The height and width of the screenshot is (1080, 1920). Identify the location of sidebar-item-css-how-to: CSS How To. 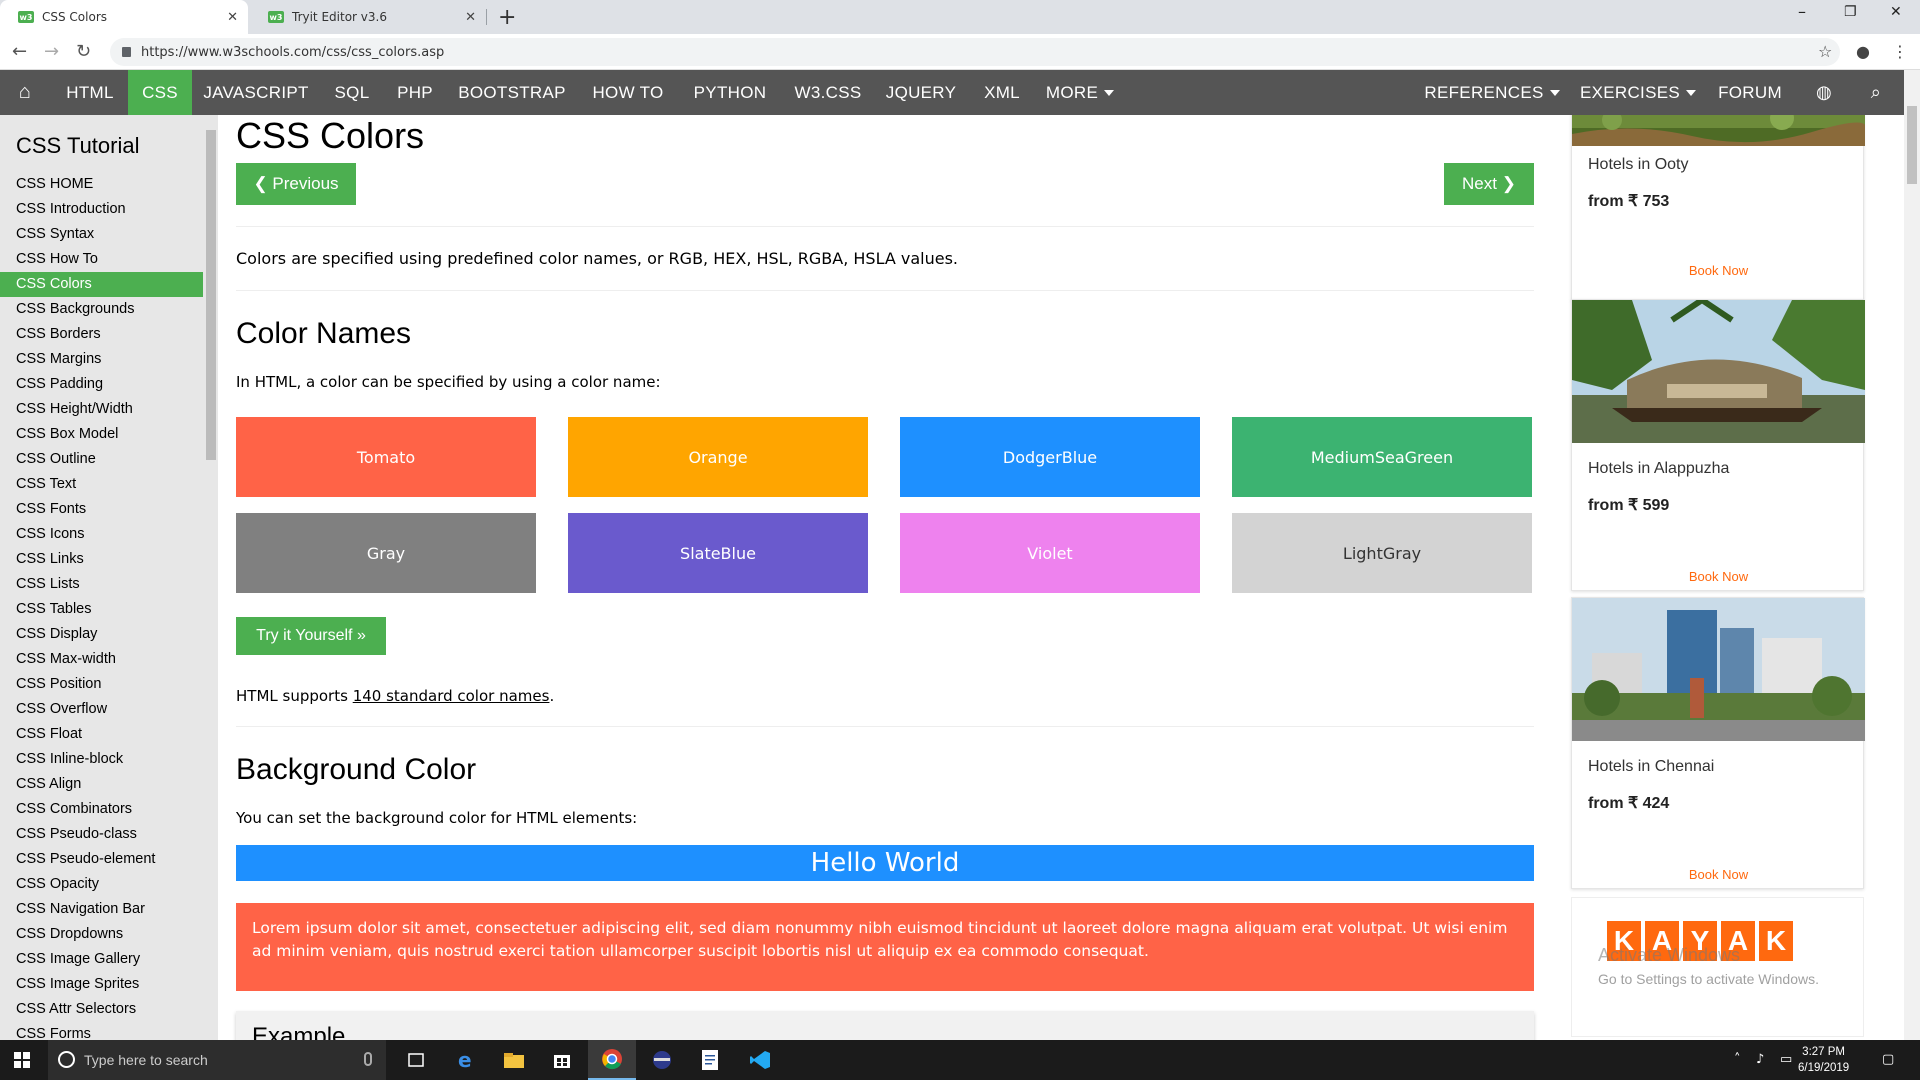
(101, 259).